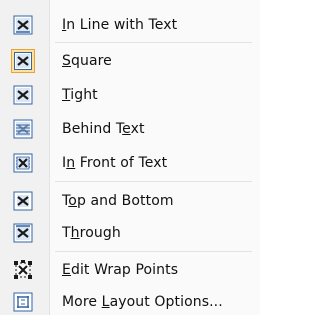  I want to click on through-wrap-icon, so click(23, 233).